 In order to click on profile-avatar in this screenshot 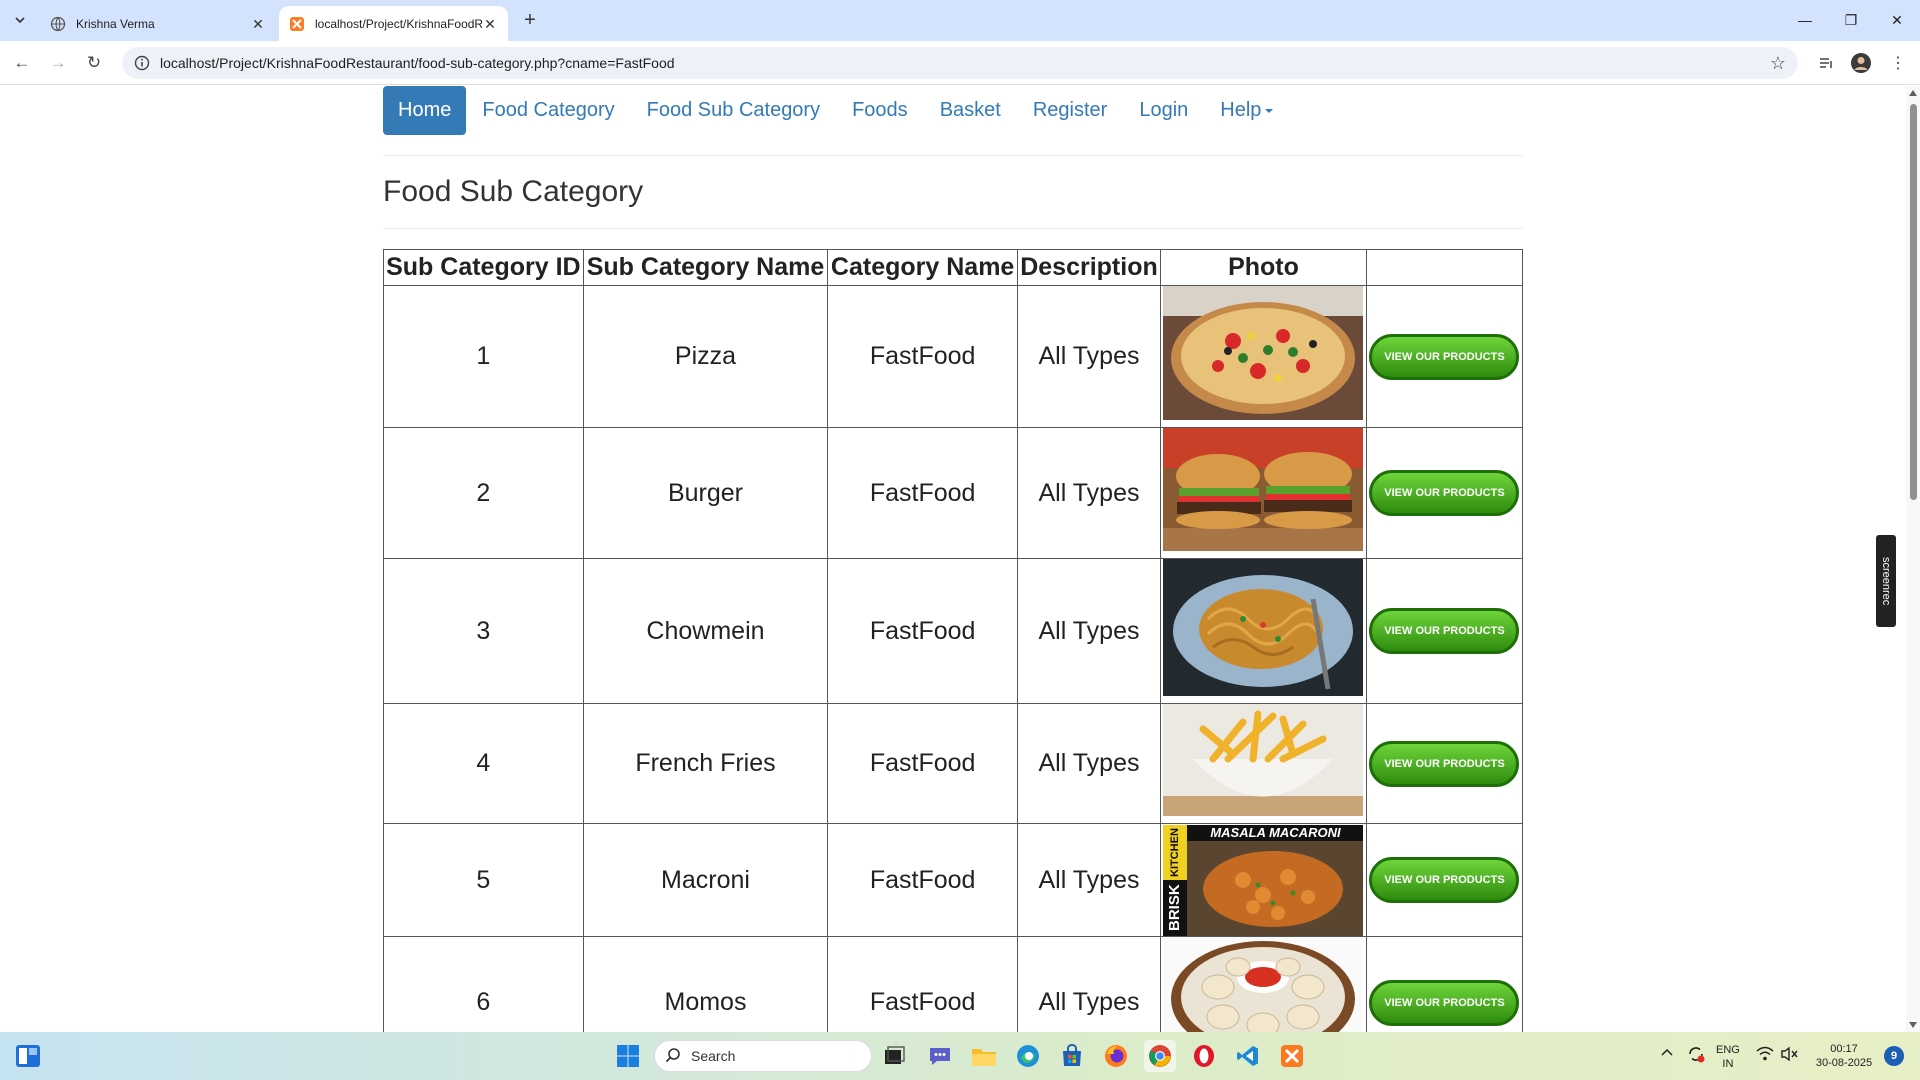, I will do `click(1861, 63)`.